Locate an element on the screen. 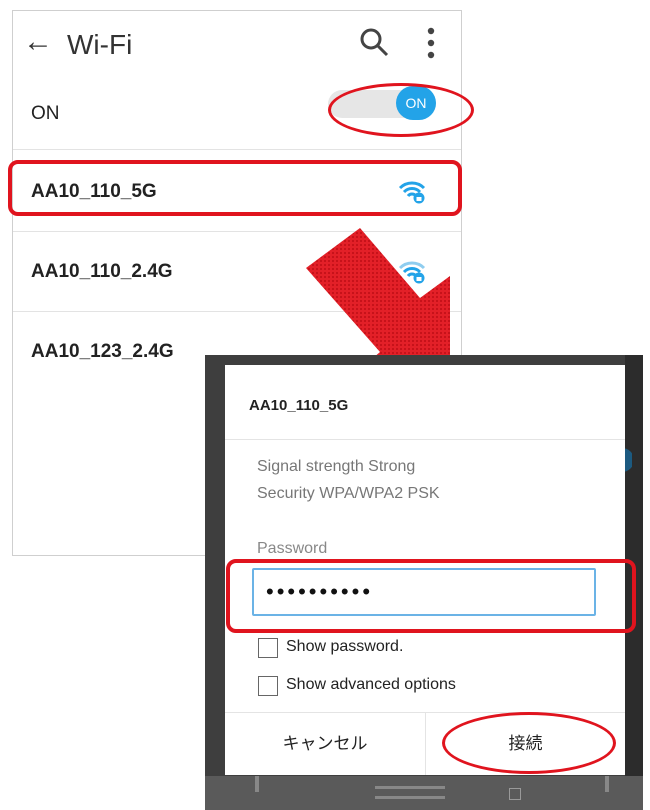 This screenshot has height=810, width=650. more-vert-icon is located at coordinates (431, 43).